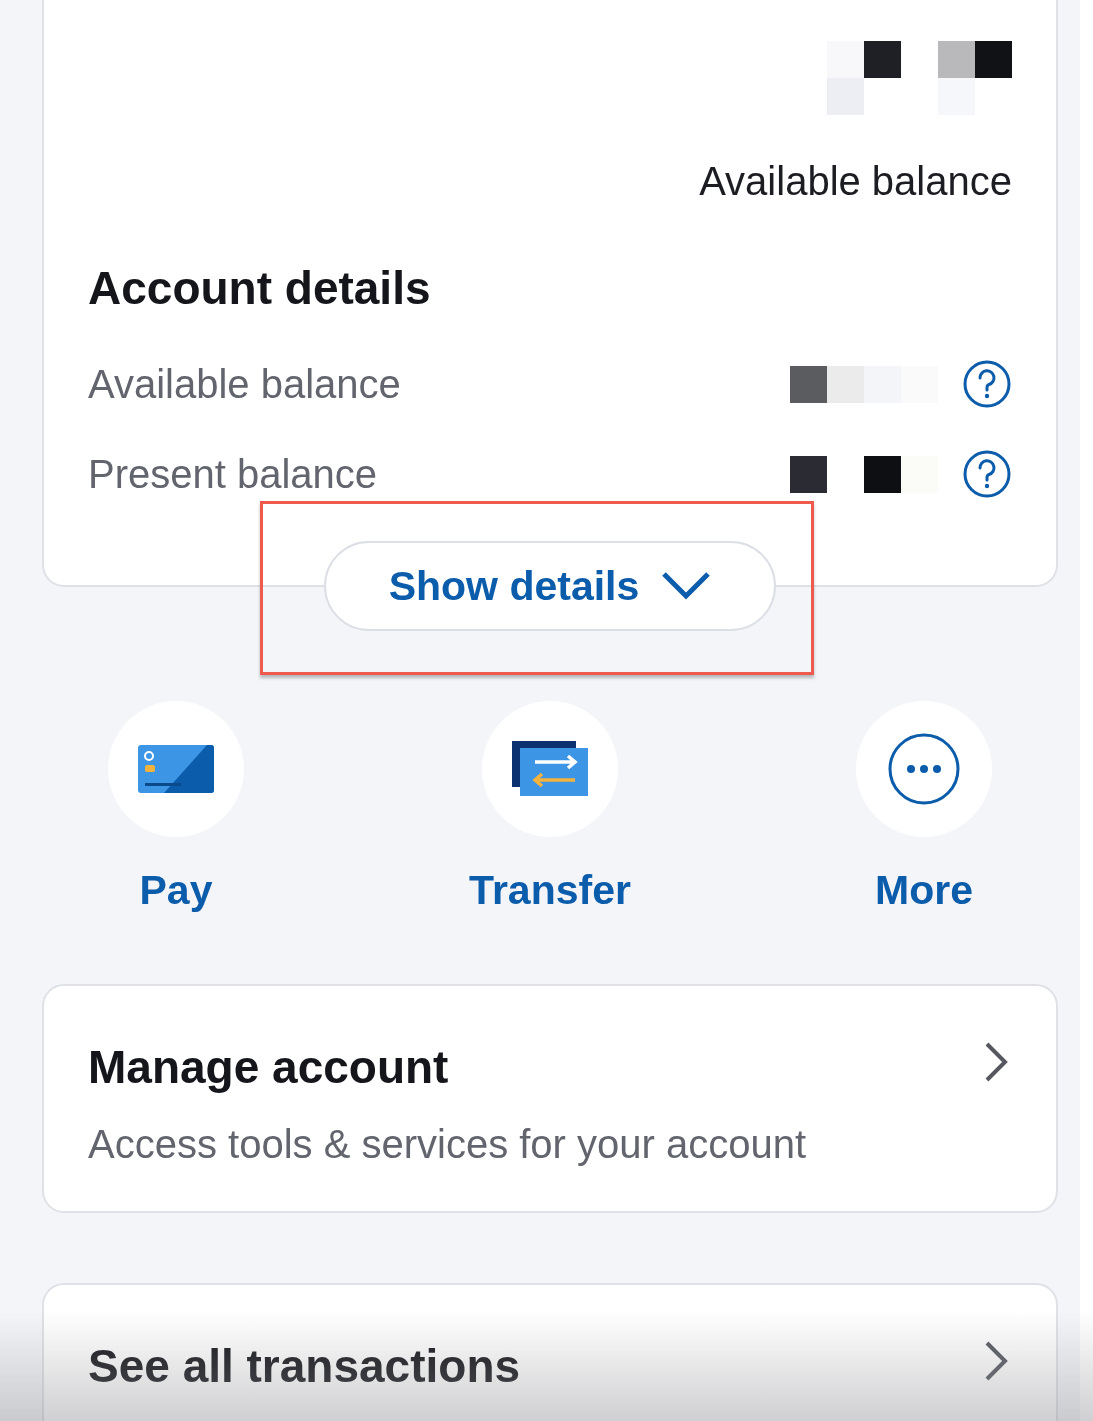  I want to click on transfer-icon, so click(550, 769).